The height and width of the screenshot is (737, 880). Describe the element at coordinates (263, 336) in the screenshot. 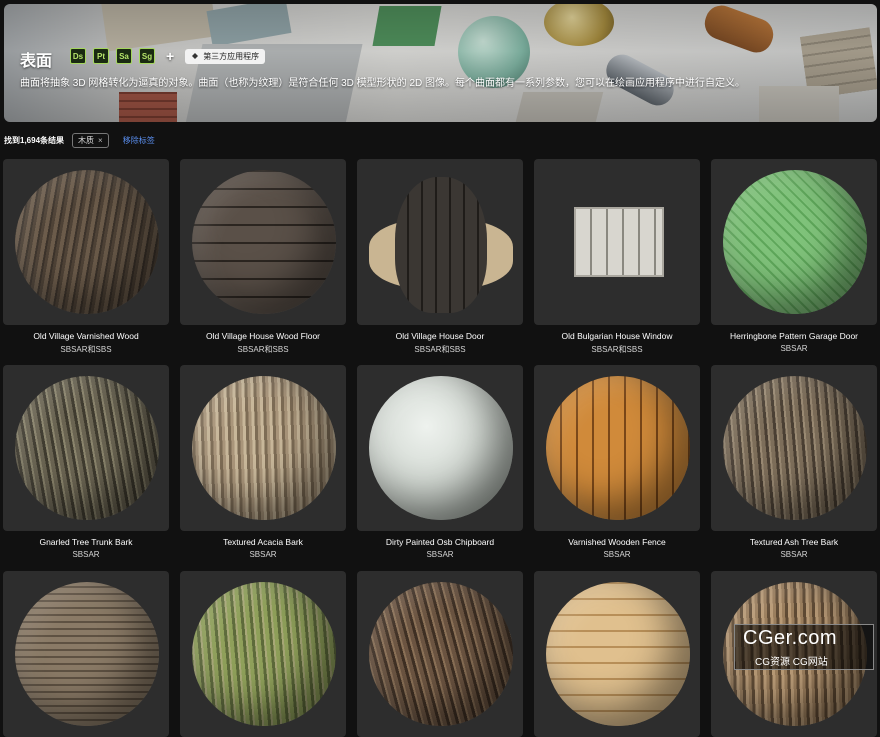

I see `asset-name: Old Village House Wood Floor` at that location.